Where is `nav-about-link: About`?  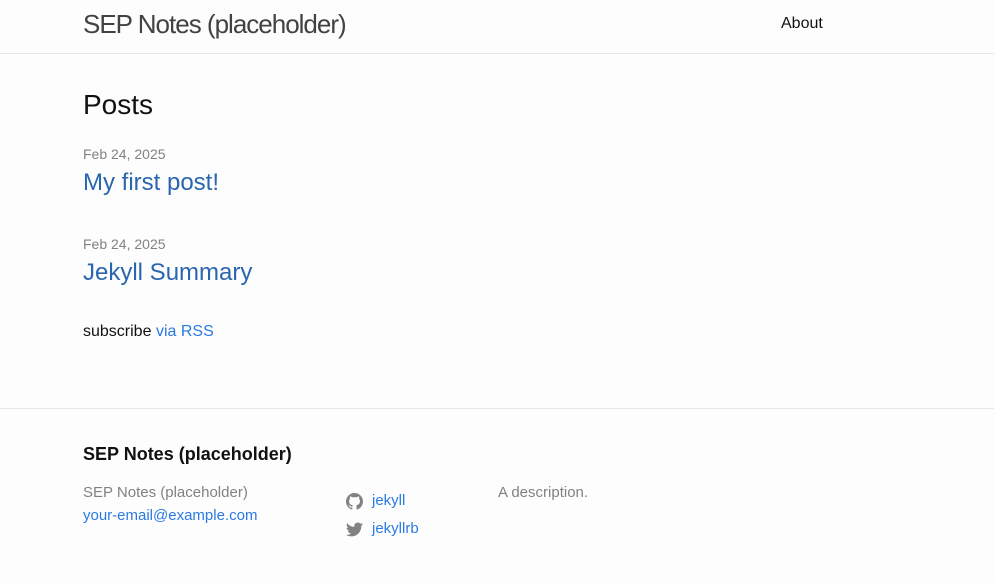 nav-about-link: About is located at coordinates (802, 24).